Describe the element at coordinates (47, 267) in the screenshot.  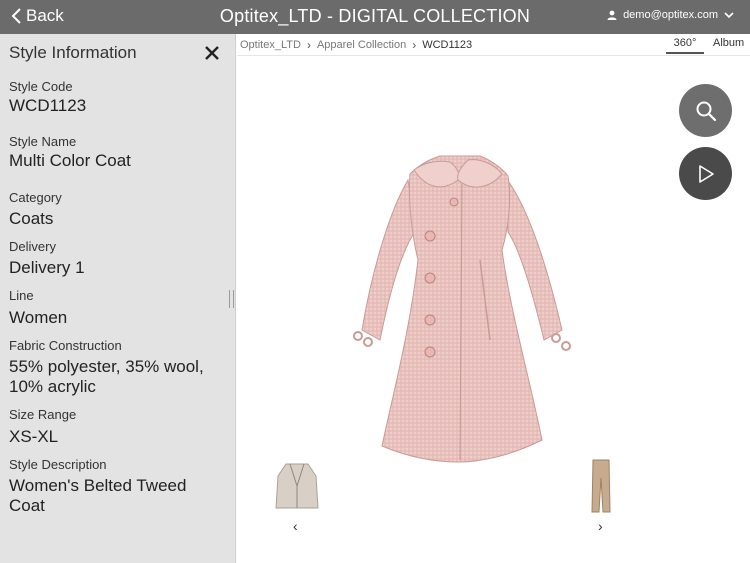
I see `delivery-value: Delivery 1` at that location.